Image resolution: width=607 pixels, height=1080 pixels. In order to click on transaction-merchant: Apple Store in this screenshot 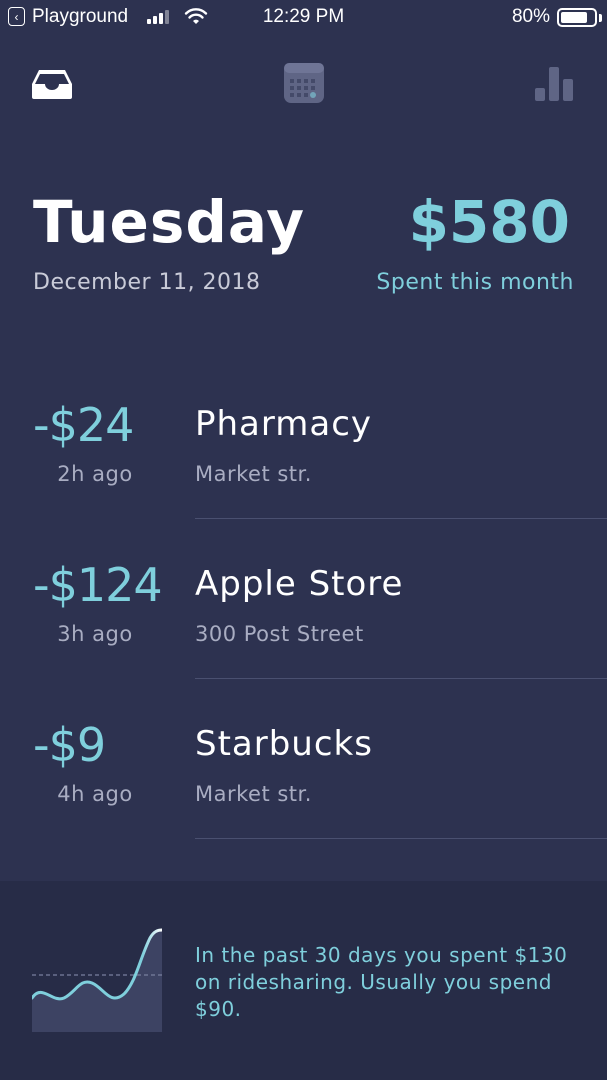, I will do `click(299, 584)`.